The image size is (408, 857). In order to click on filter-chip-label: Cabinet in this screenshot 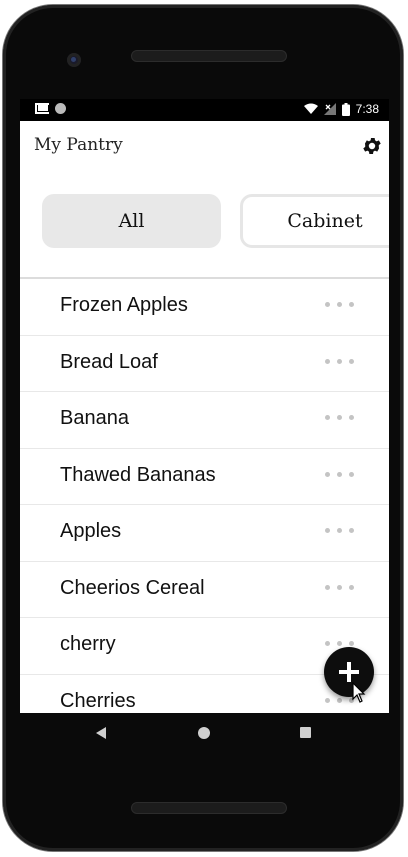, I will do `click(325, 221)`.